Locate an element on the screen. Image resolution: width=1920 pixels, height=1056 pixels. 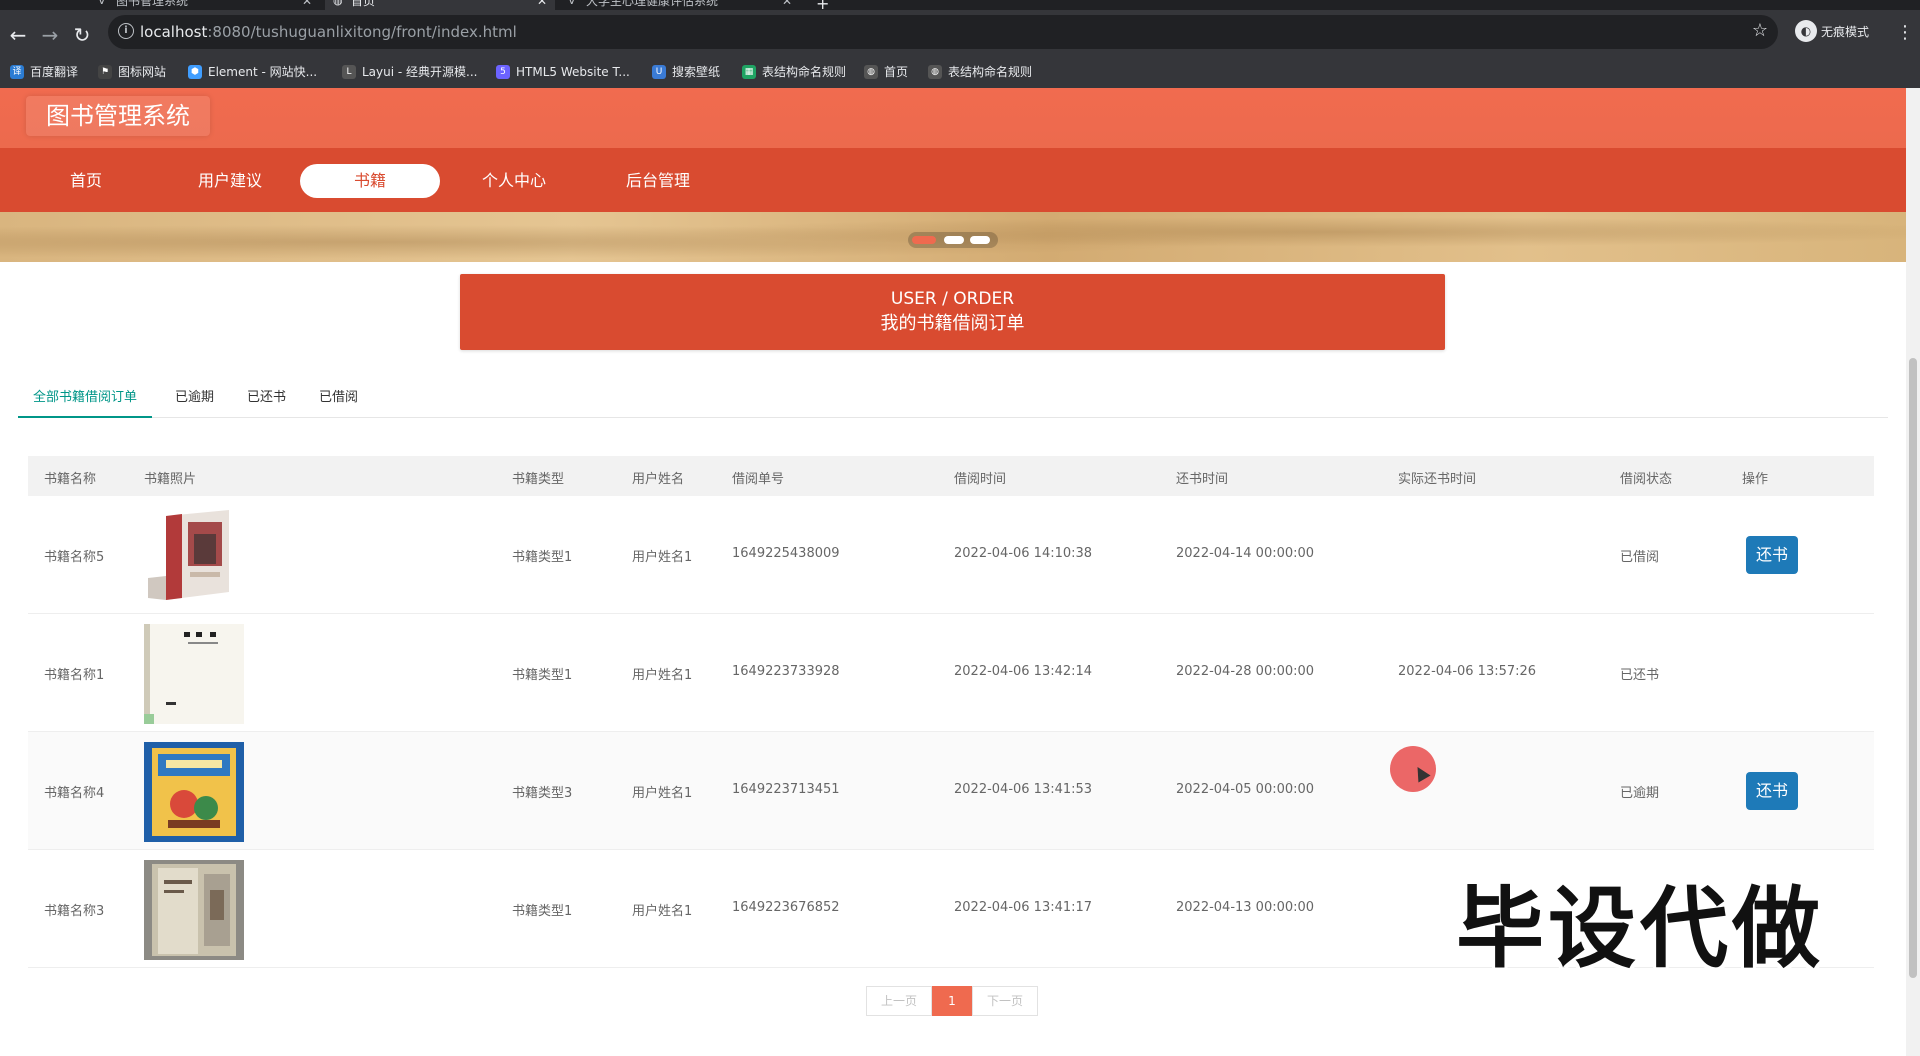
nav-item-profile: 个人中心 is located at coordinates (514, 181).